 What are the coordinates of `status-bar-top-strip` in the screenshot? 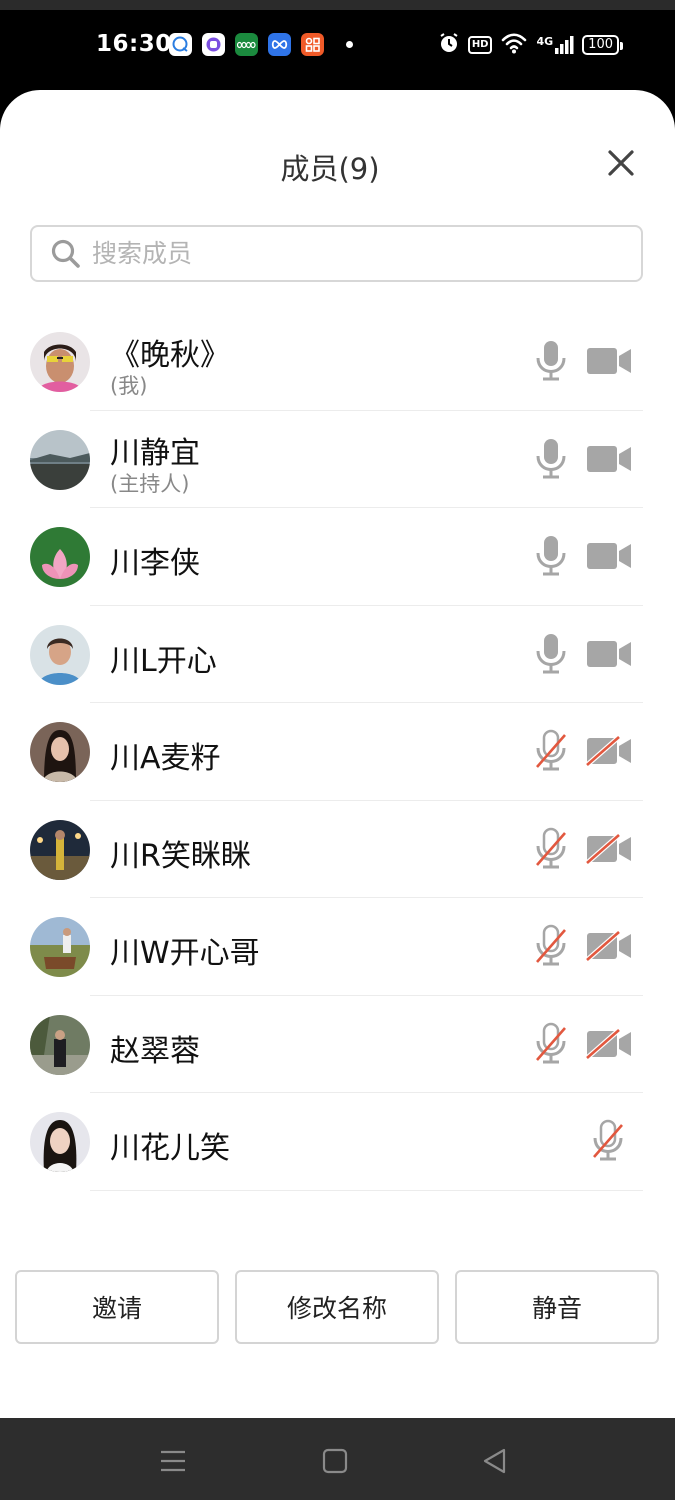 It's located at (337, 5).